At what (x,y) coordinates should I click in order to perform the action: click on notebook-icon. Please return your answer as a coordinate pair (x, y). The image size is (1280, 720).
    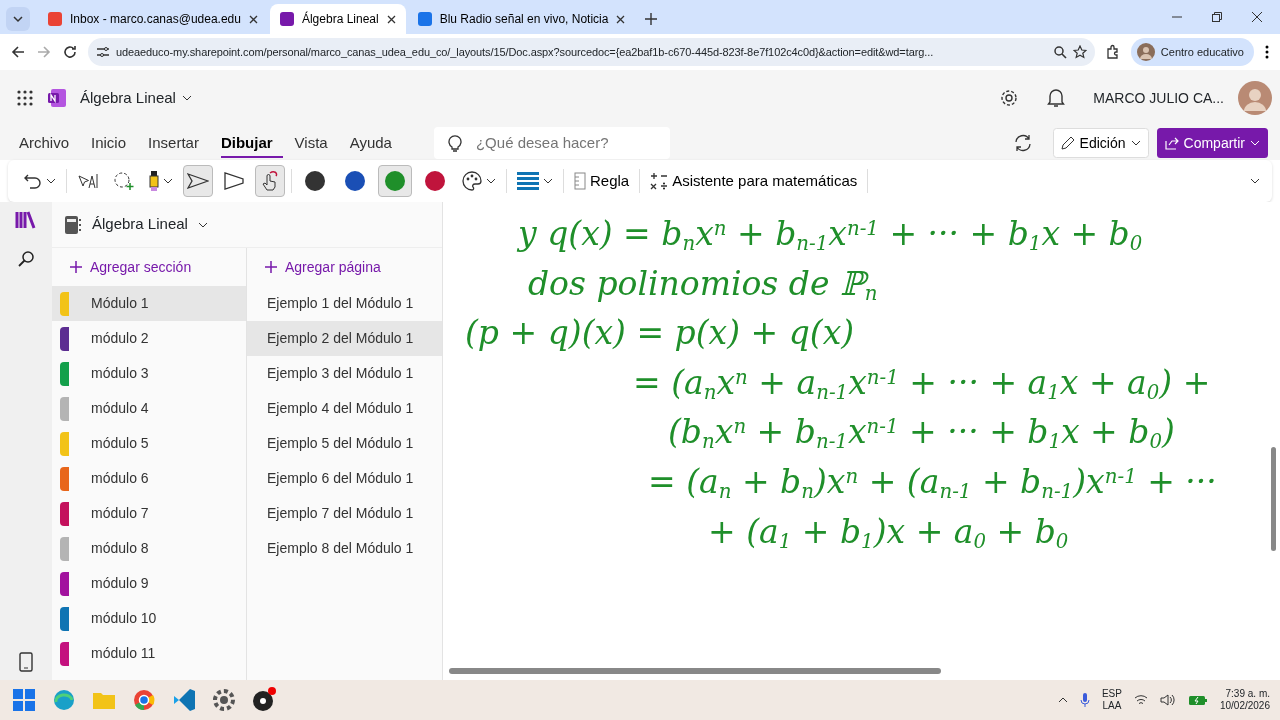
    Looking at the image, I should click on (73, 224).